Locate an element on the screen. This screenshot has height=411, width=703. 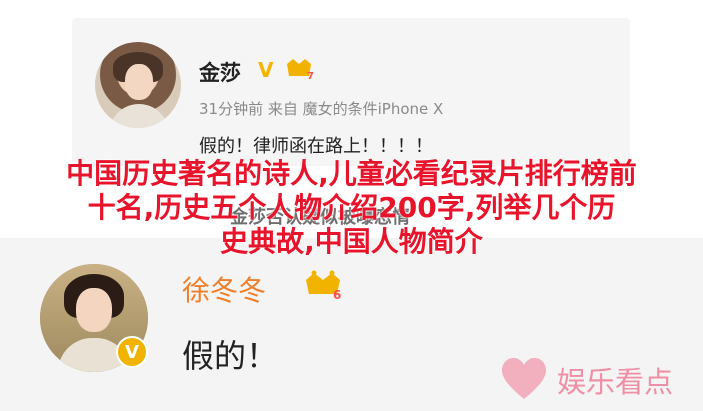
vip-crown-icon: 7 is located at coordinates (300, 70).